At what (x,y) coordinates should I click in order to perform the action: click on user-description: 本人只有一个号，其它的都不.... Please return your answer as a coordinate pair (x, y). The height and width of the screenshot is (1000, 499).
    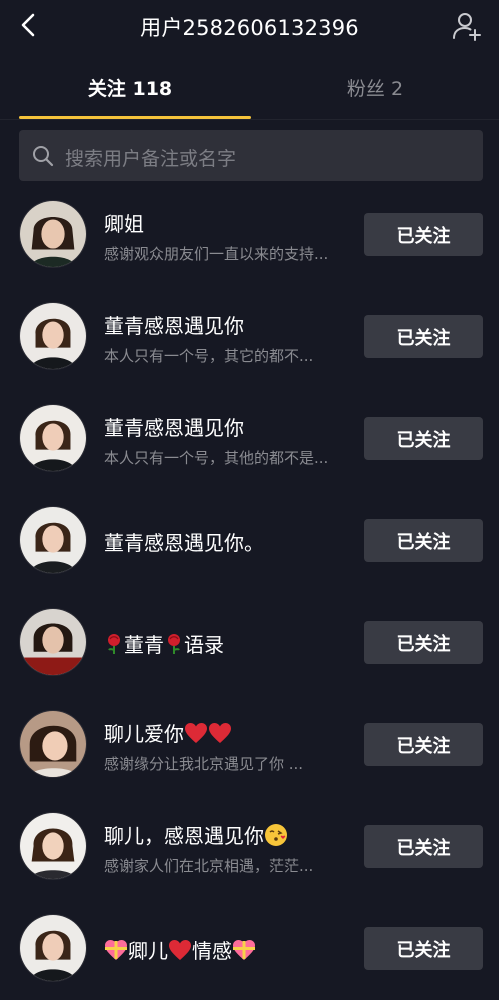
    Looking at the image, I should click on (209, 356).